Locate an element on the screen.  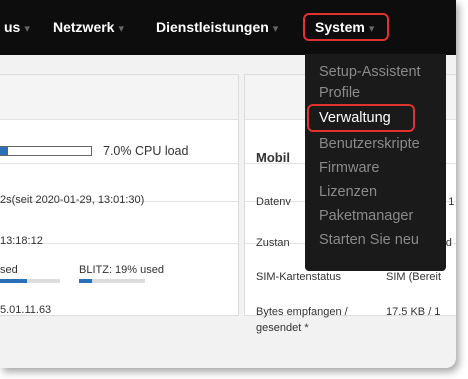
mobile-panel-title: Mobil is located at coordinates (273, 157).